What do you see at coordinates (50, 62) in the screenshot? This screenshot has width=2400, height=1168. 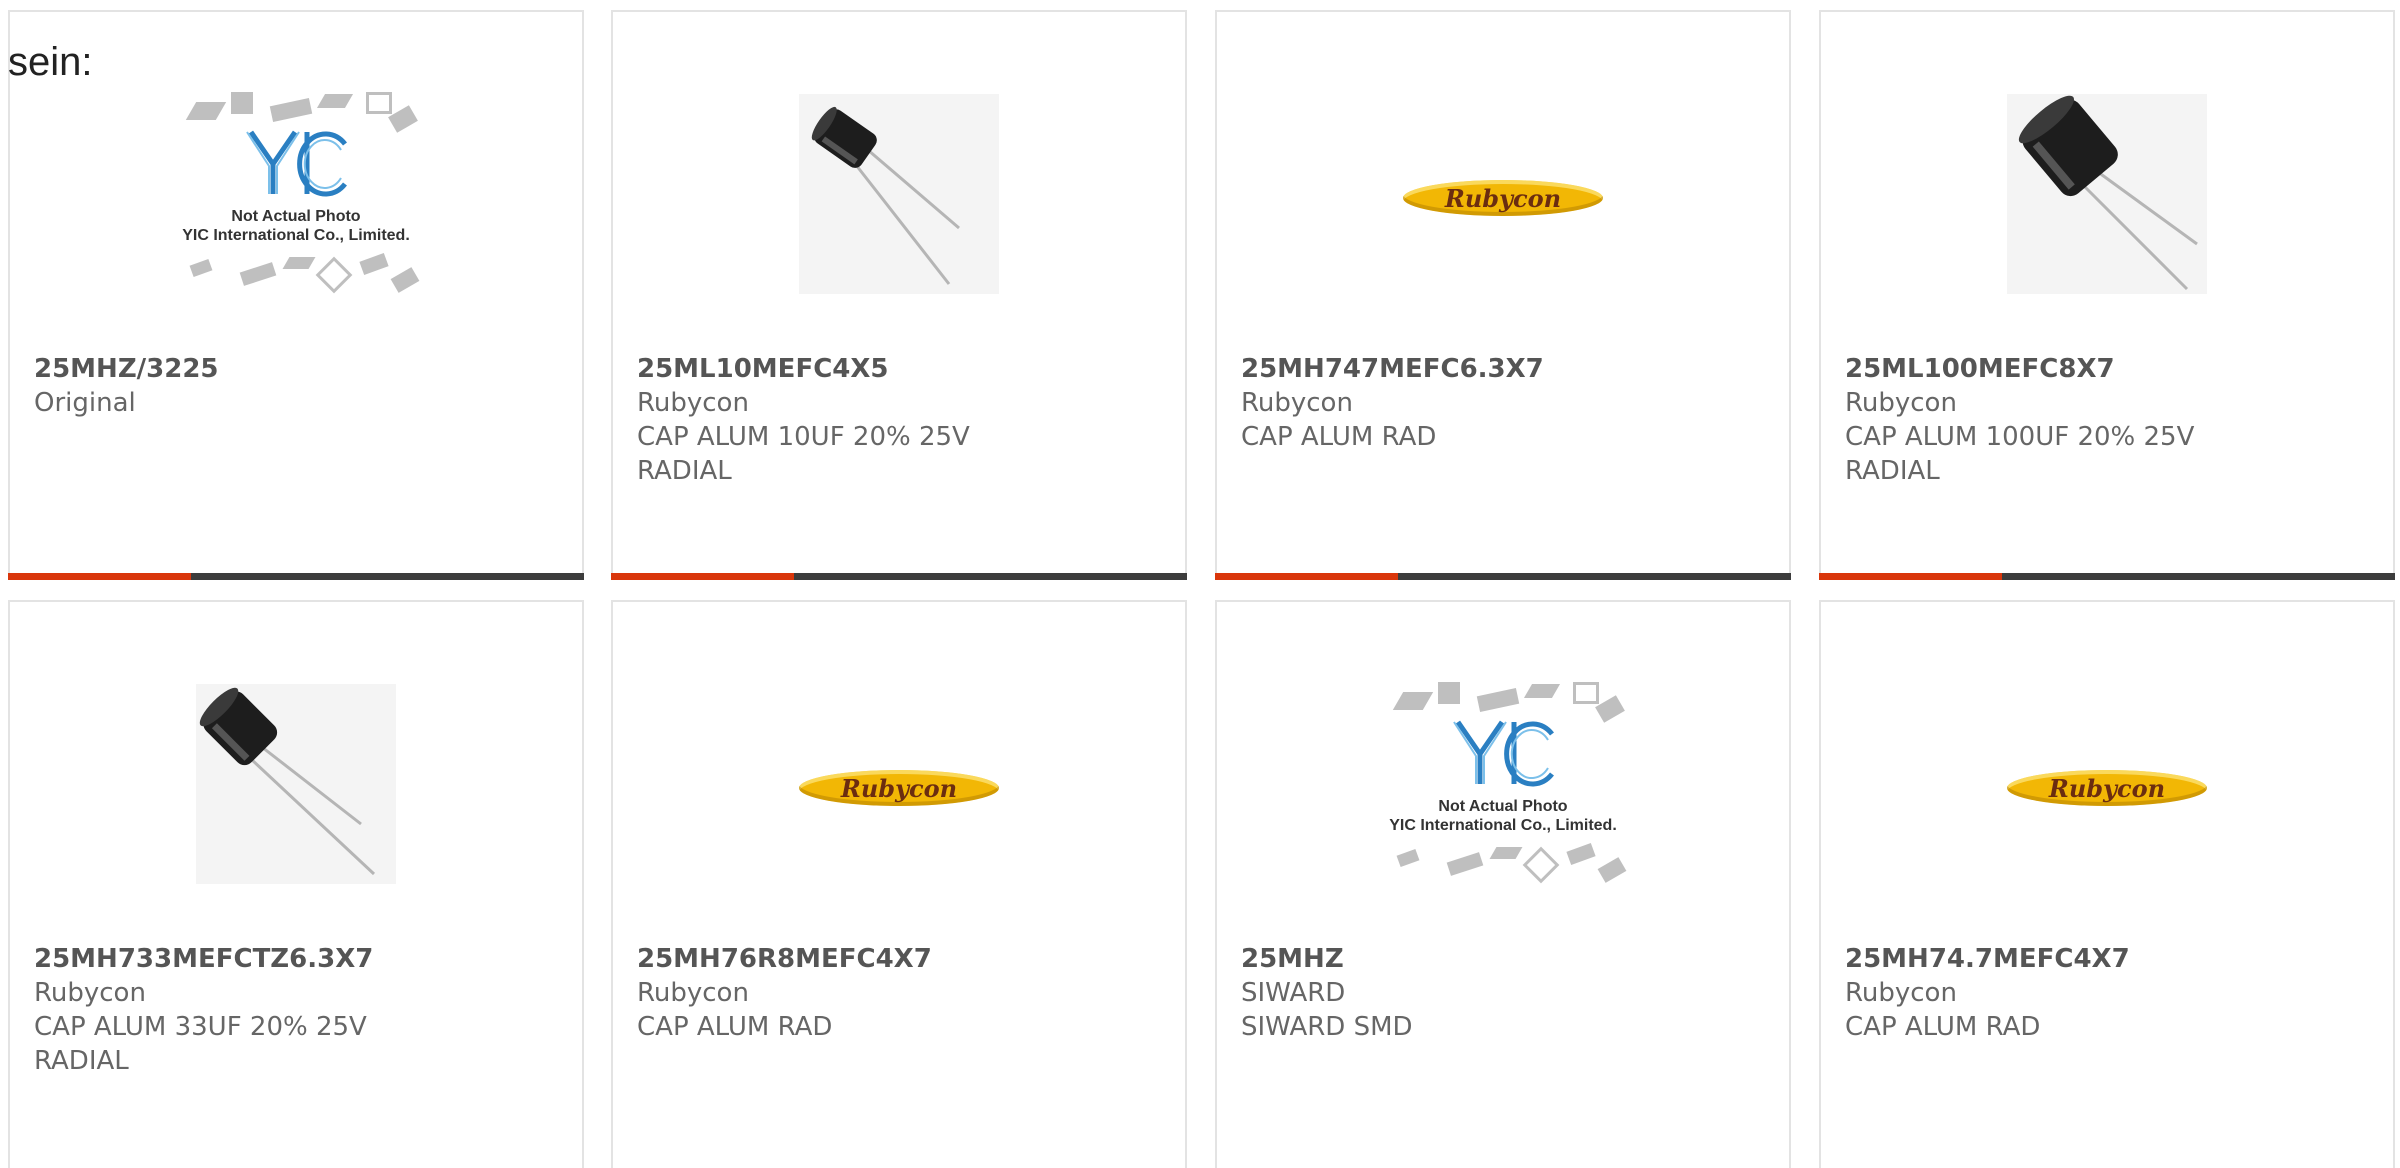 I see `lead-text: sein:` at bounding box center [50, 62].